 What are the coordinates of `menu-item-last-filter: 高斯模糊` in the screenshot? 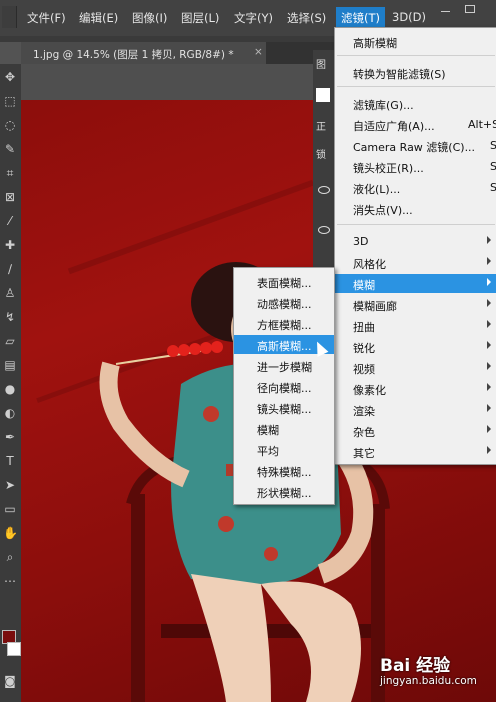 It's located at (415, 41).